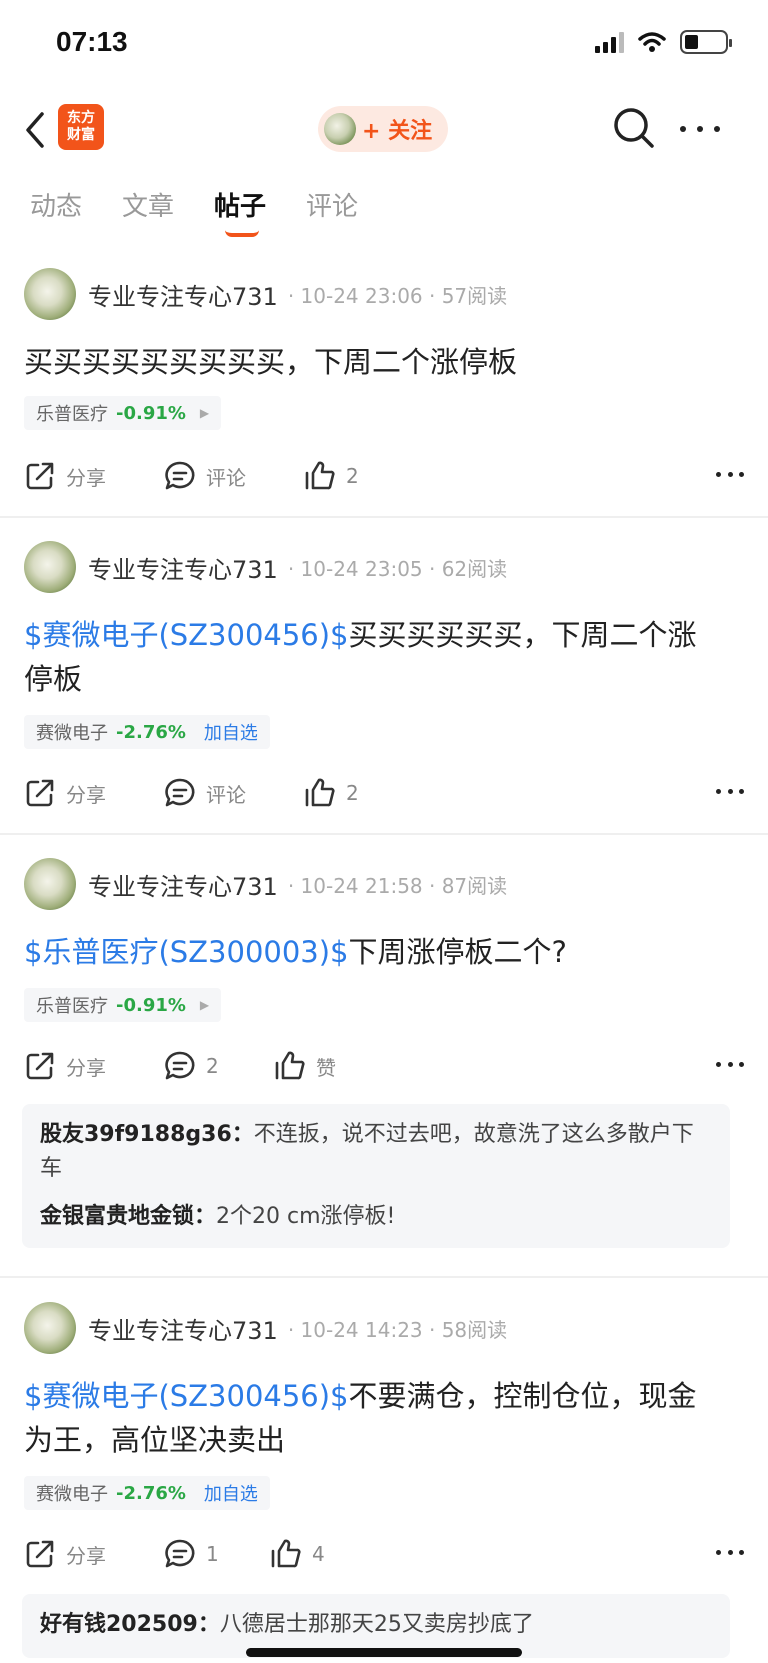 This screenshot has width=768, height=1663. I want to click on post-content: $赛微电子(SZ300456)$买买买买买买，下周二个涨停板, so click(374, 657).